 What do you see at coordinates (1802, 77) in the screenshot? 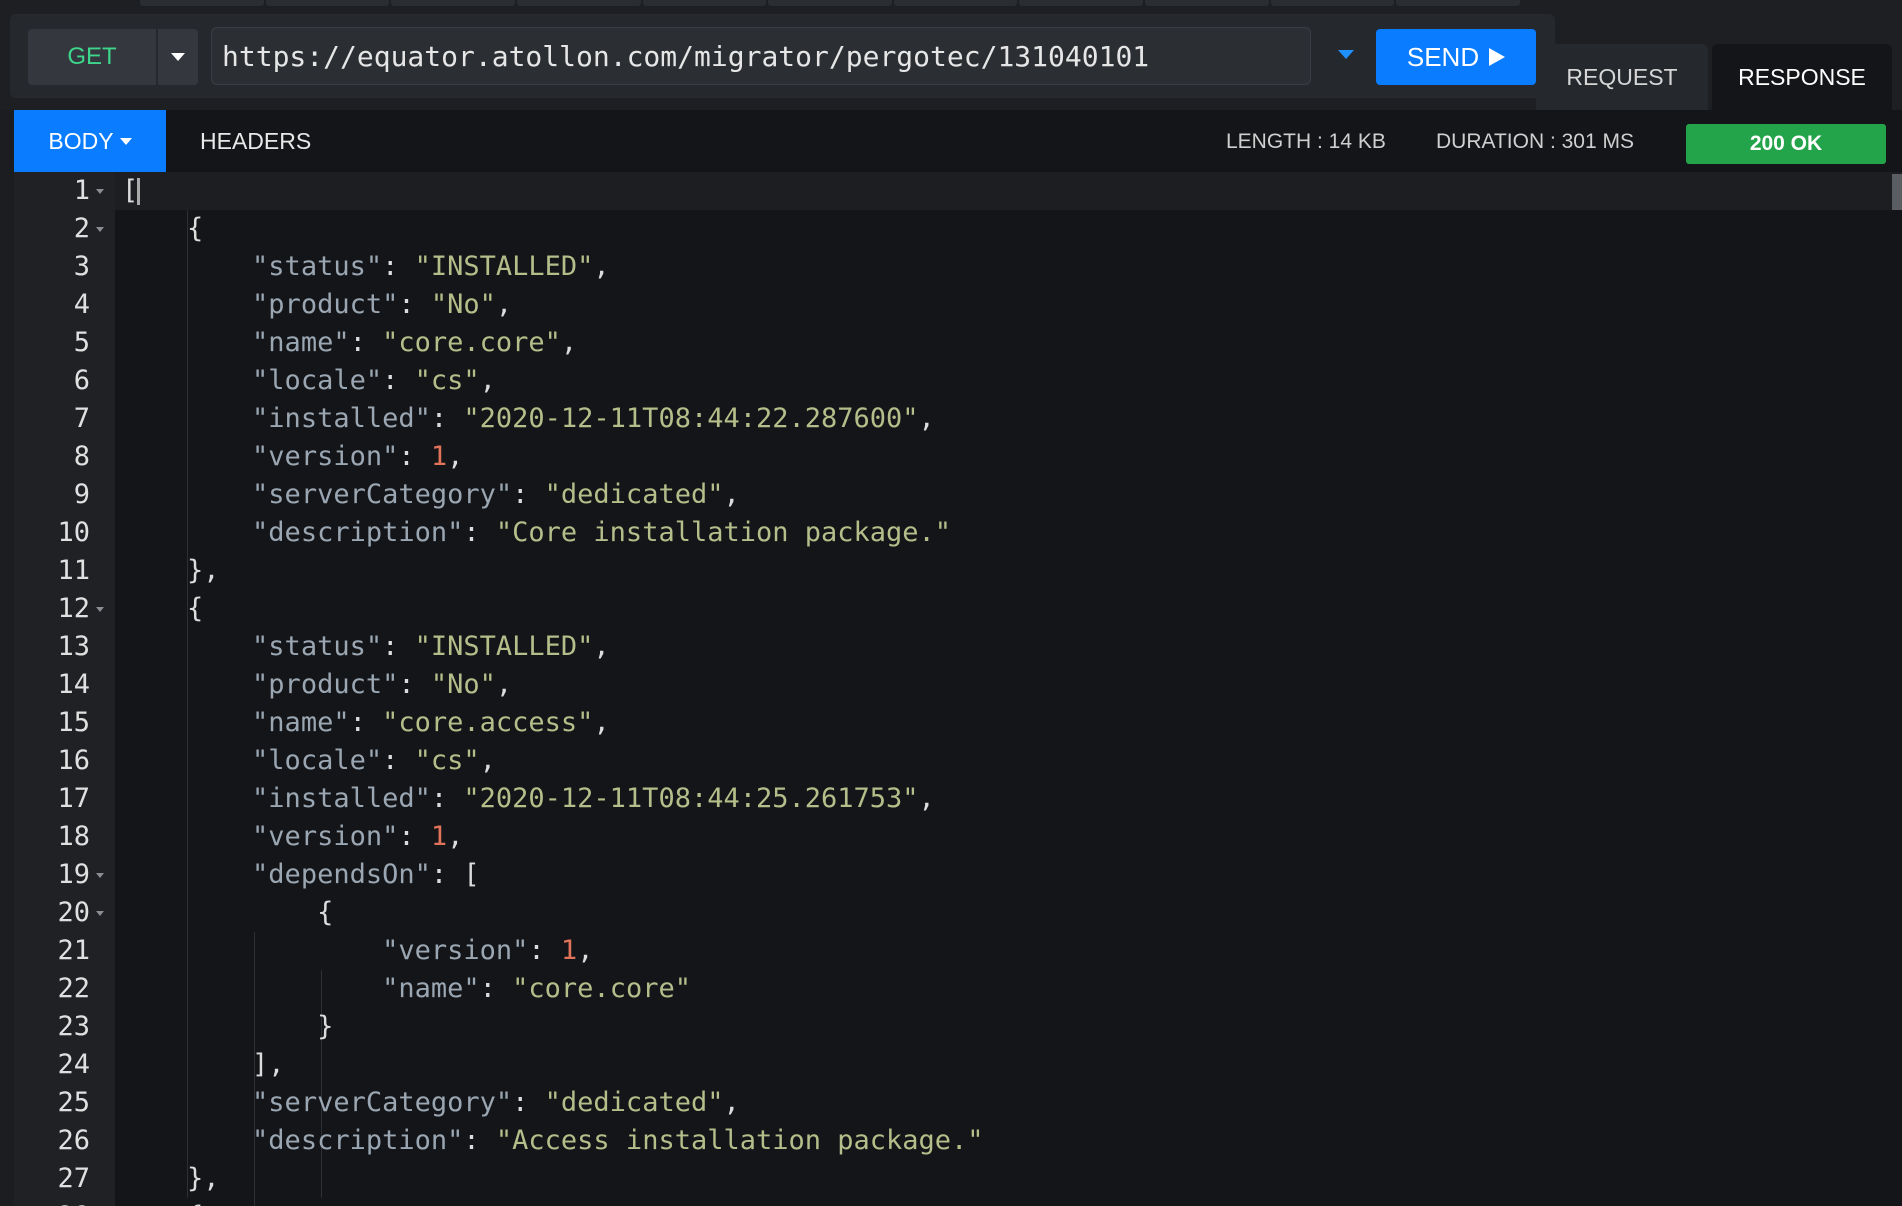
I see `tab-response: RESPONSE` at bounding box center [1802, 77].